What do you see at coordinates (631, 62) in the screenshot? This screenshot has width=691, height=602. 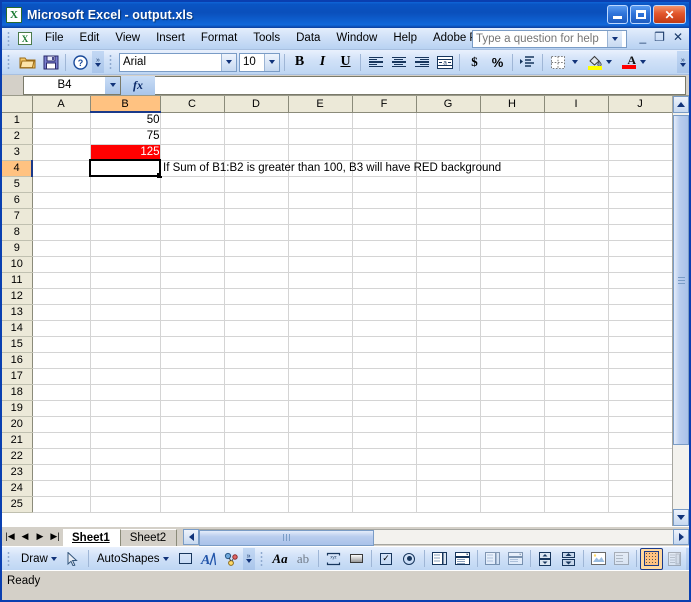 I see `font-color-split-button: A` at bounding box center [631, 62].